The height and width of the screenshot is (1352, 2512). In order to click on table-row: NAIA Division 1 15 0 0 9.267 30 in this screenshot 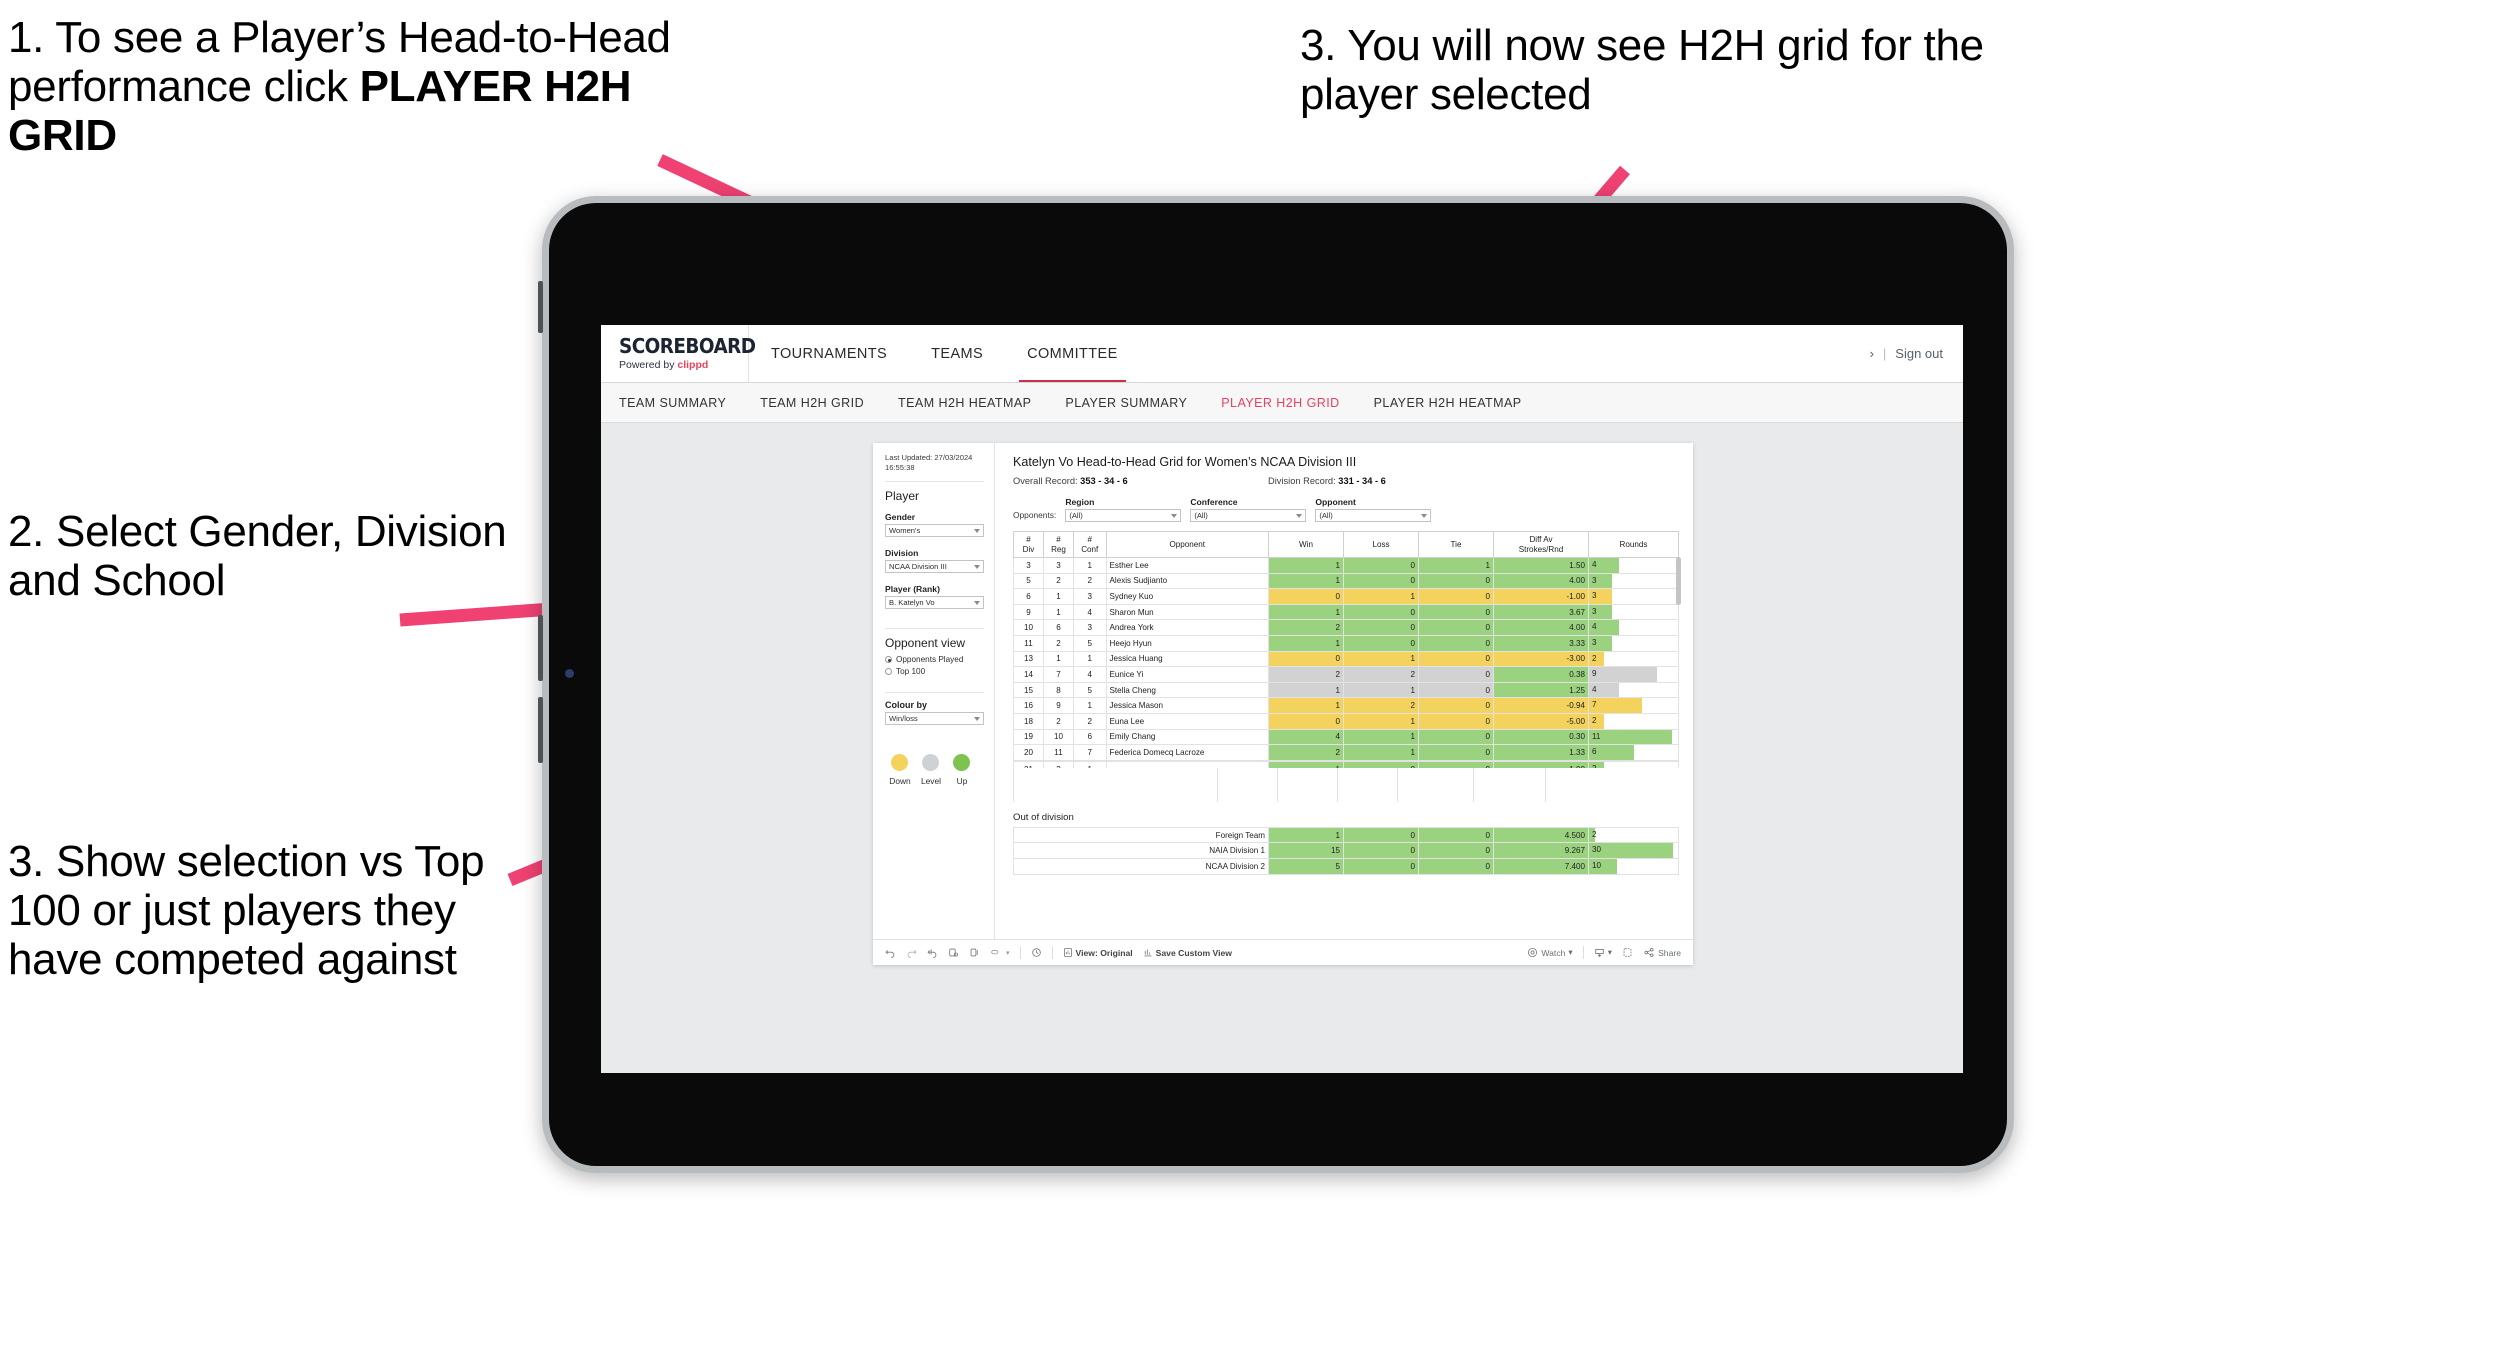, I will do `click(1346, 850)`.